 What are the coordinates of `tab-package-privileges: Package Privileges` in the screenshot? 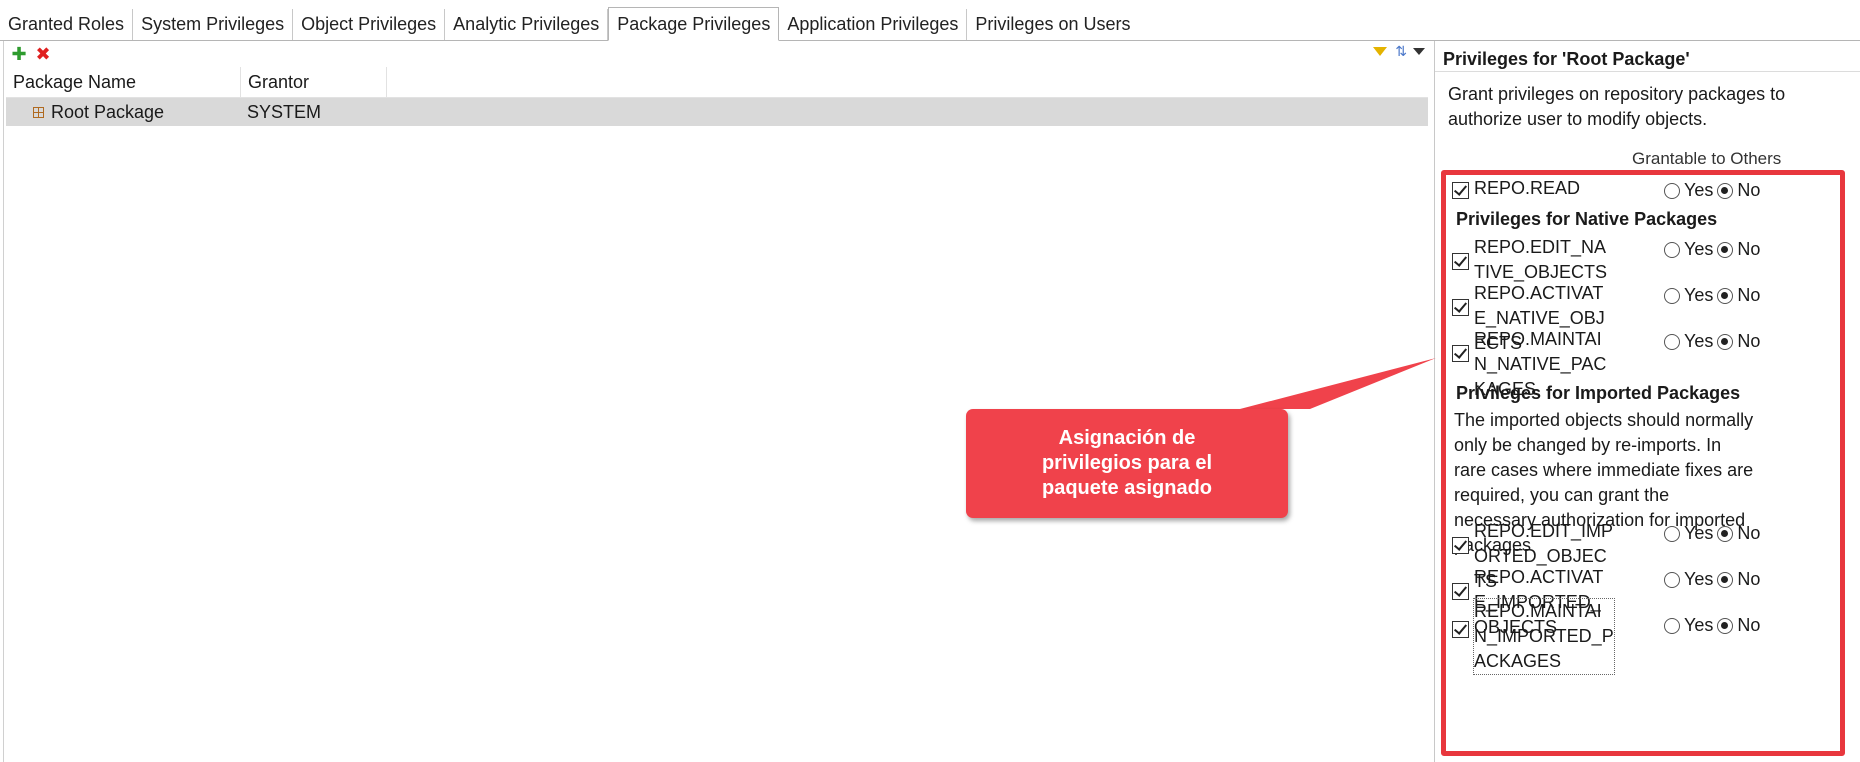 It's located at (694, 24).